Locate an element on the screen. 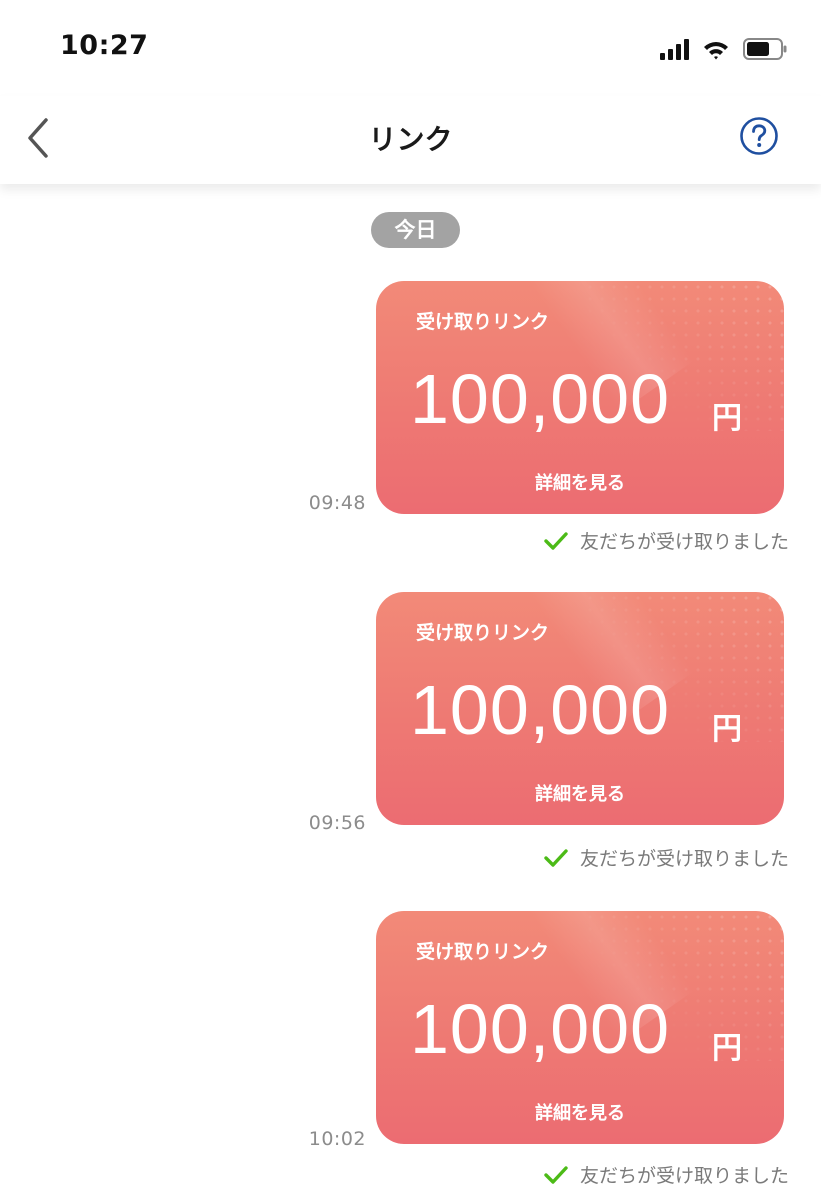 The image size is (821, 1200). battery-icon is located at coordinates (765, 49).